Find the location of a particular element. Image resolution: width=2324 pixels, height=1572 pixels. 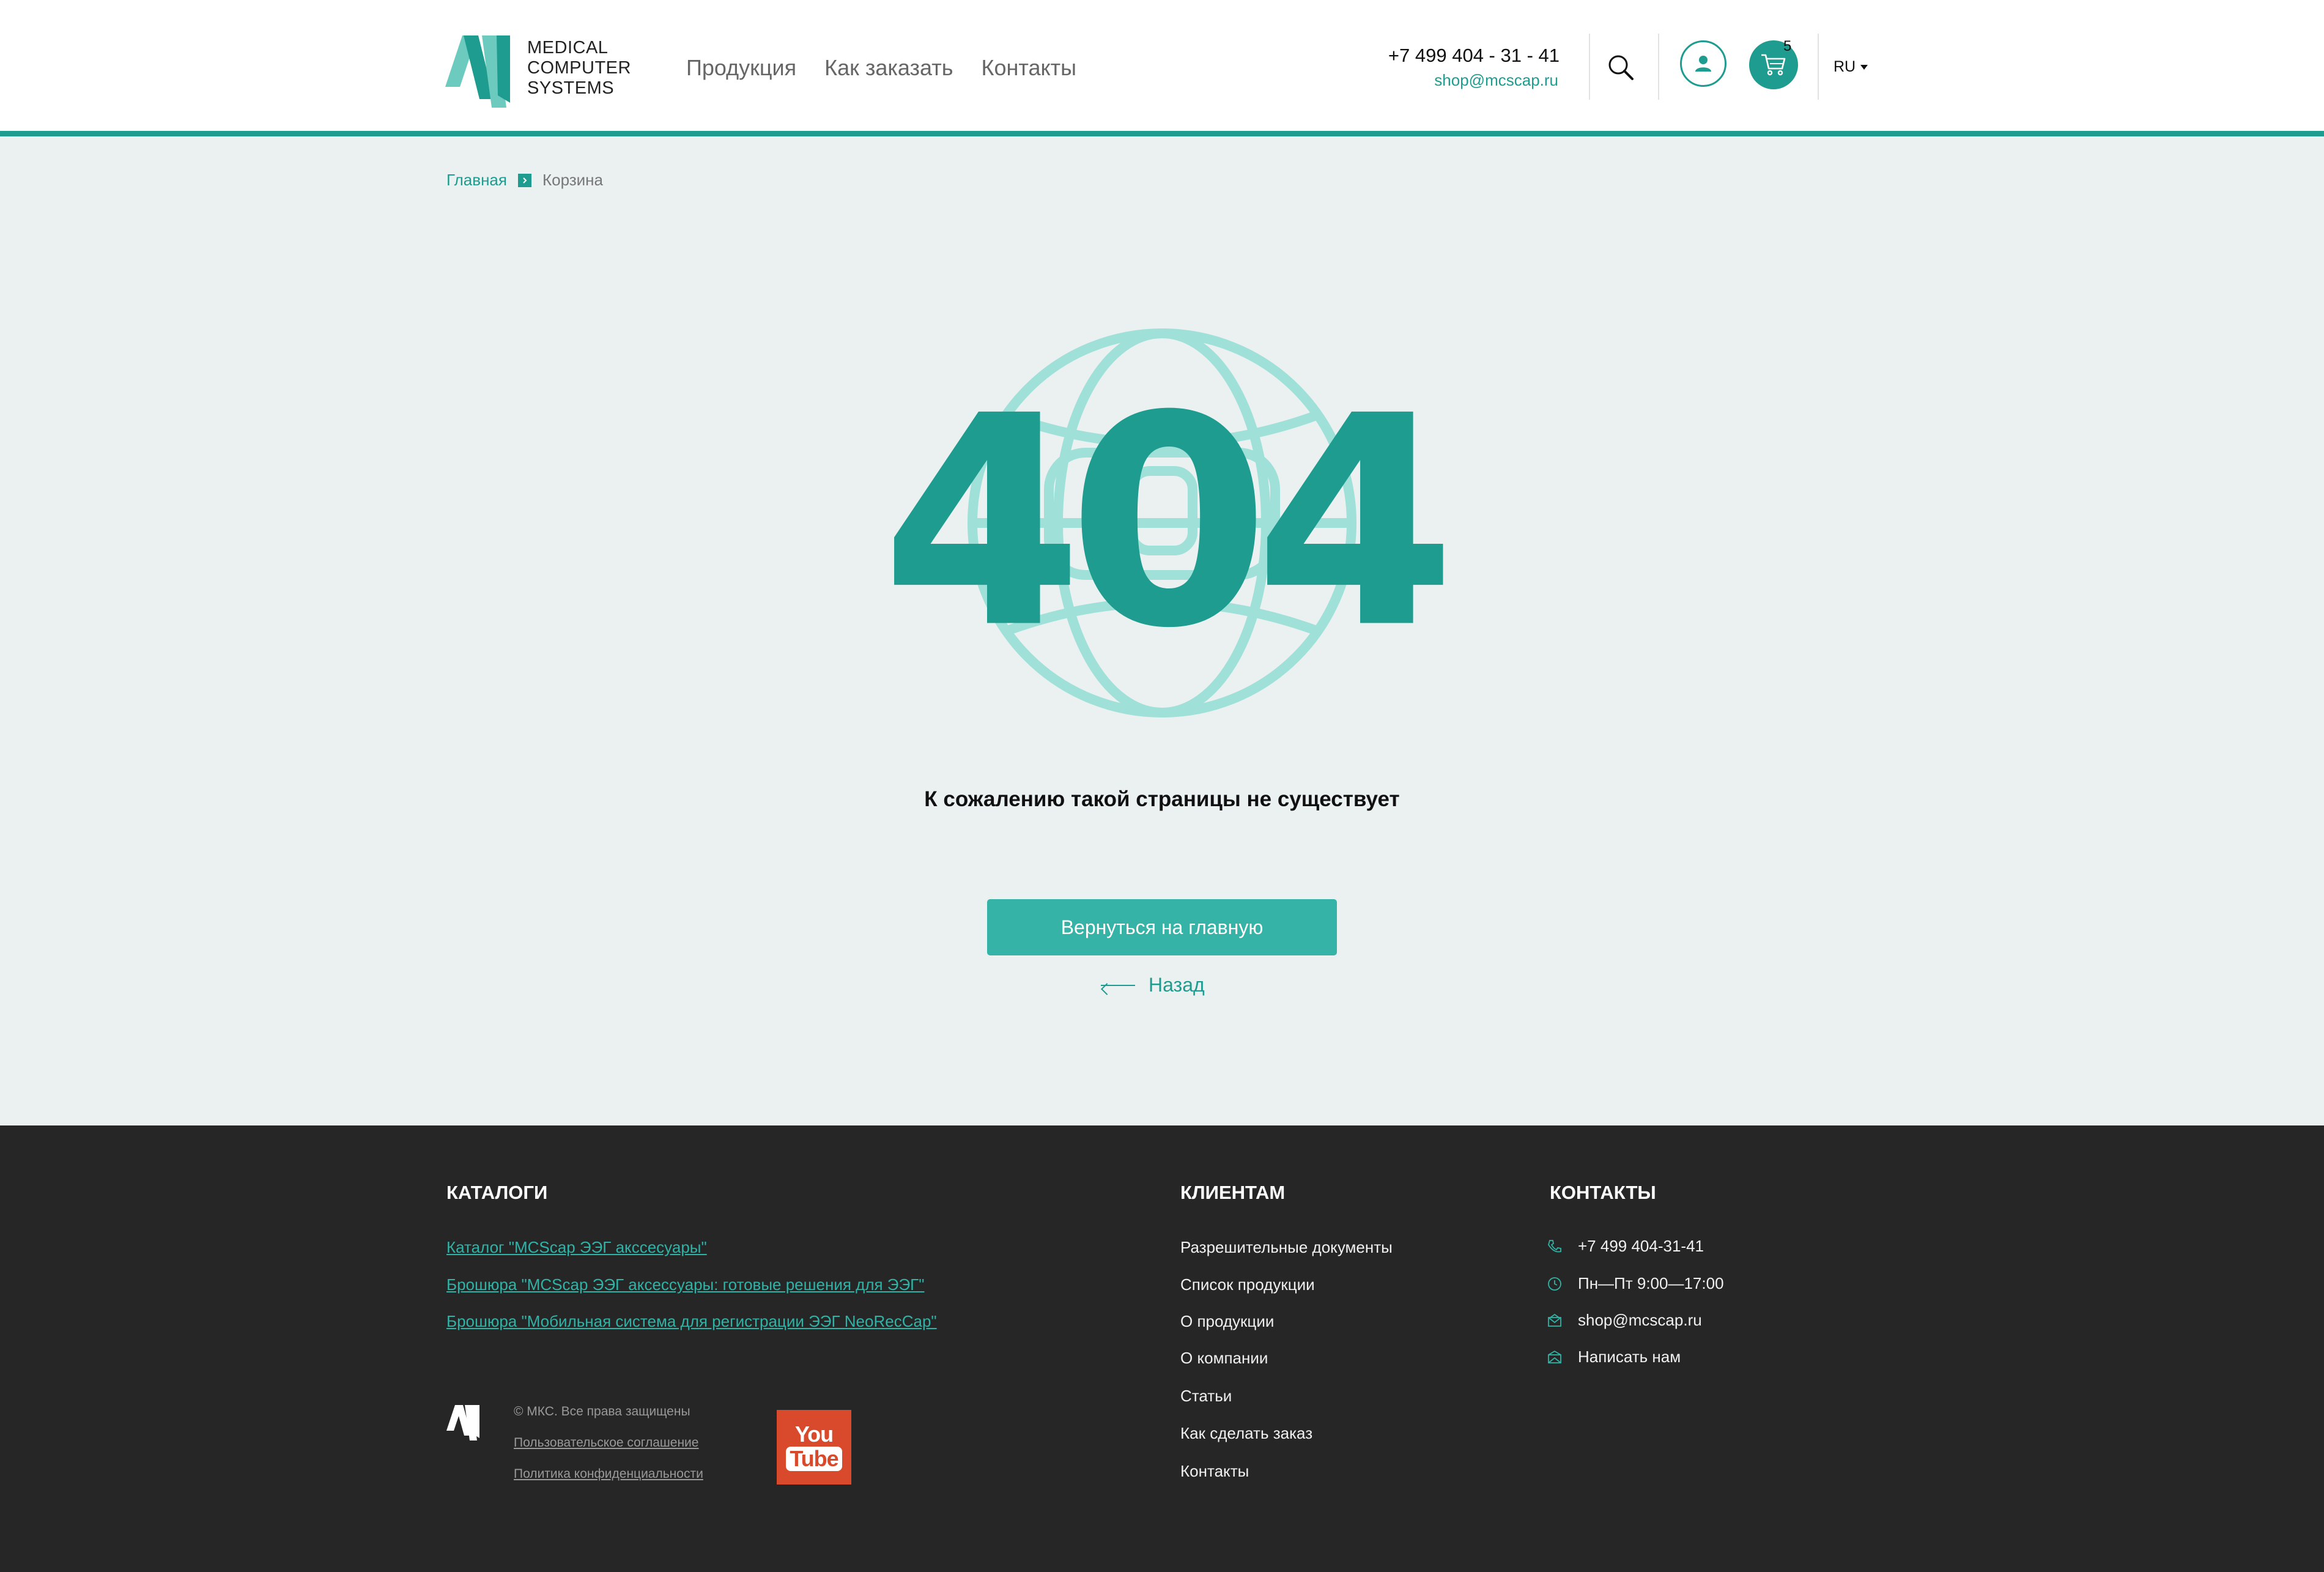

youtube-logo-bottom: Tube is located at coordinates (814, 1459).